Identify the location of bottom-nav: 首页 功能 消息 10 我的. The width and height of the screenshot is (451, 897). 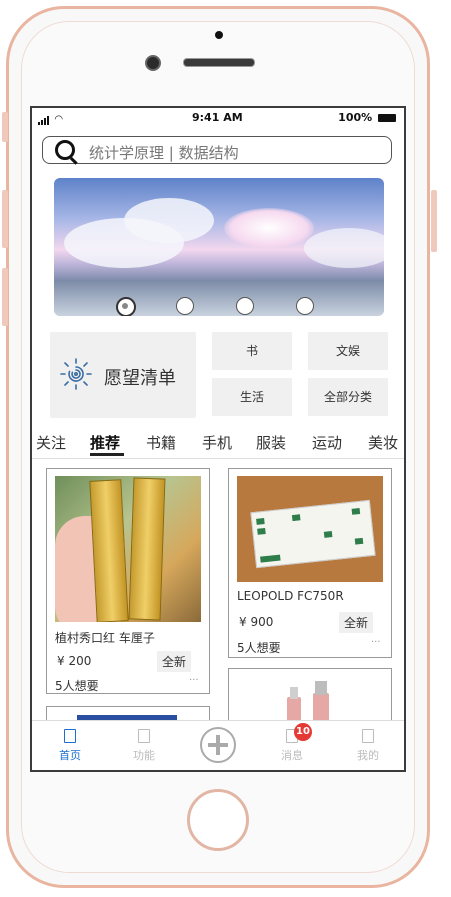
(218, 745).